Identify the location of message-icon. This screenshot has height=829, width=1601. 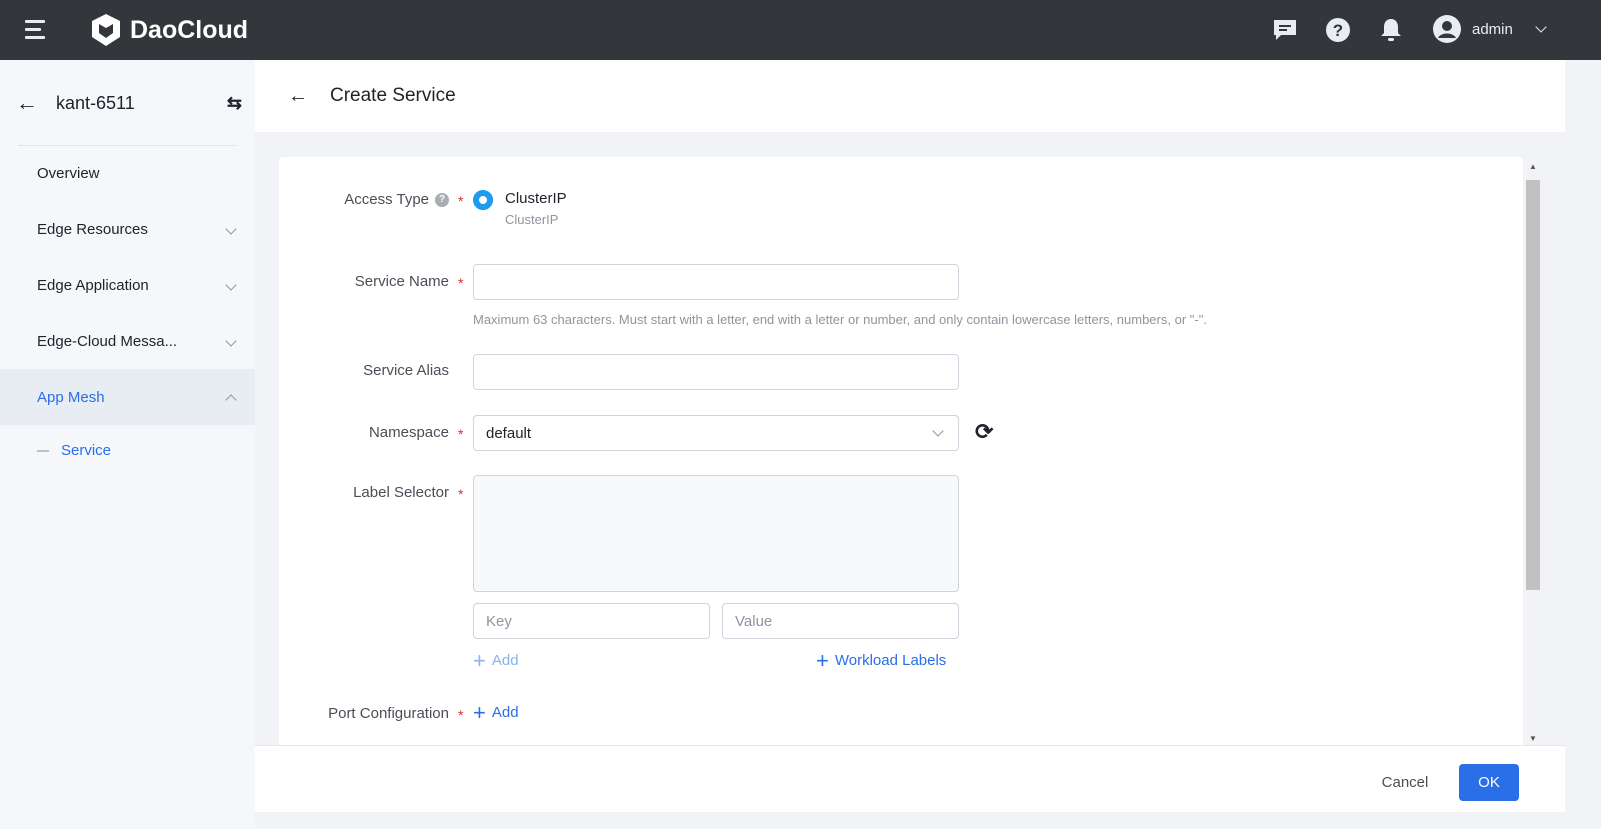
(1285, 30).